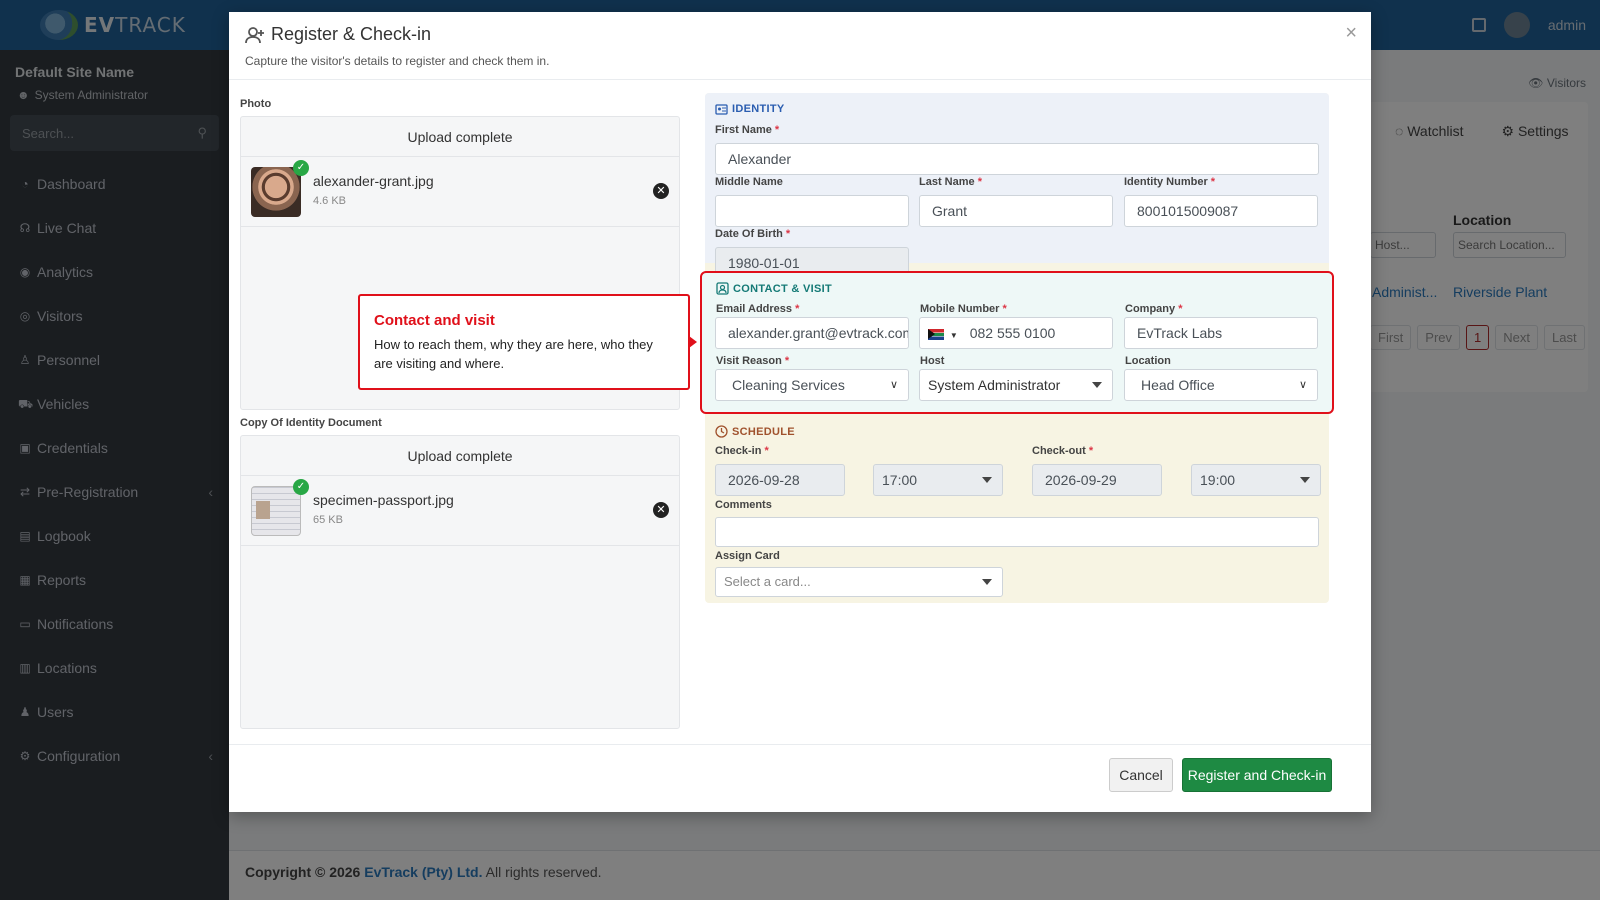 The width and height of the screenshot is (1600, 900). Describe the element at coordinates (1148, 361) in the screenshot. I see `location-label: Location` at that location.